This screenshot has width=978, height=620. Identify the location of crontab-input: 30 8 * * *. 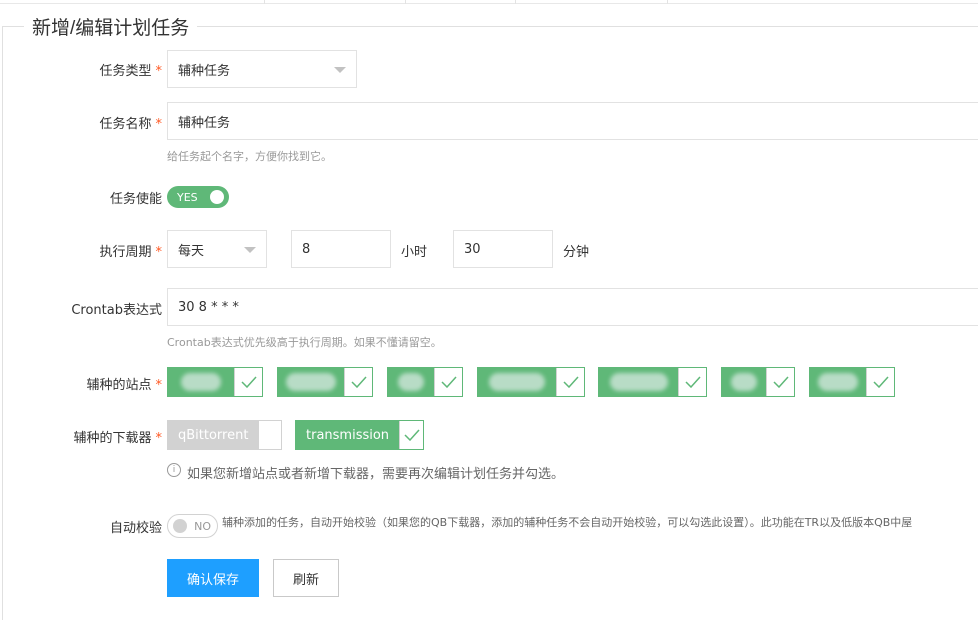
(572, 307).